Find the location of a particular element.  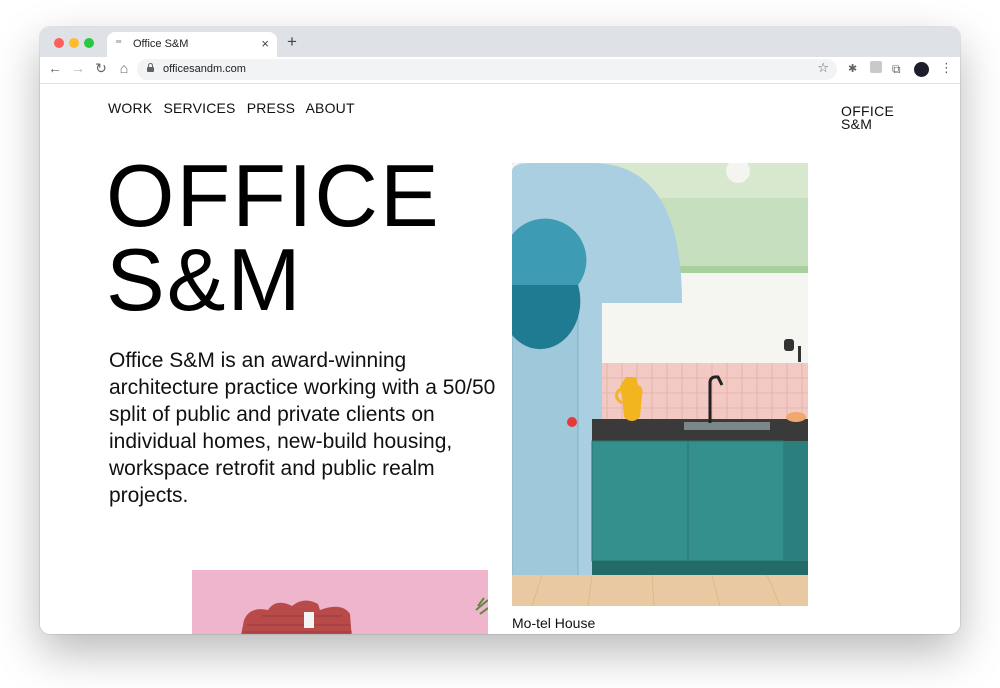

back-arrow-icon: ← is located at coordinates (55, 68).